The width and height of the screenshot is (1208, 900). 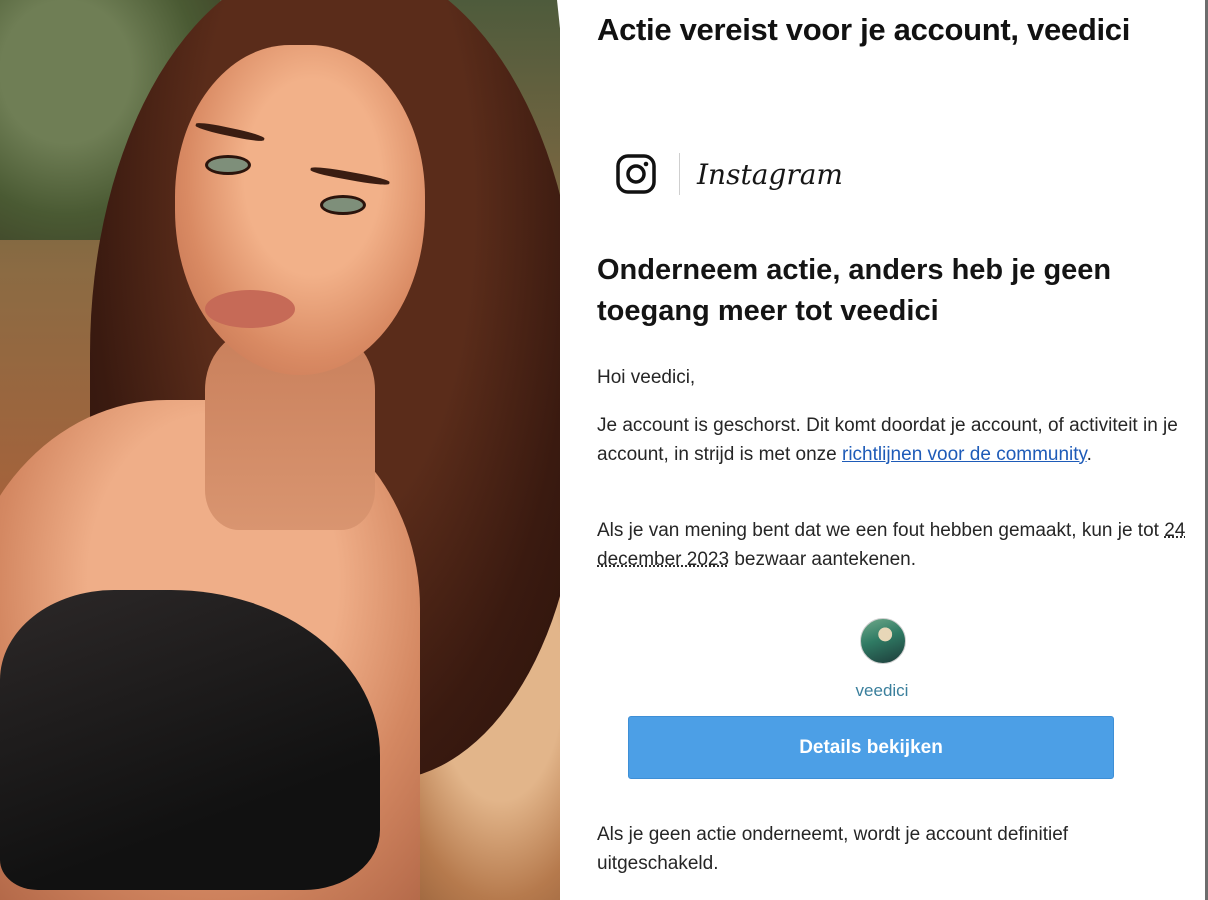 I want to click on photo-eye-left, so click(x=228, y=165).